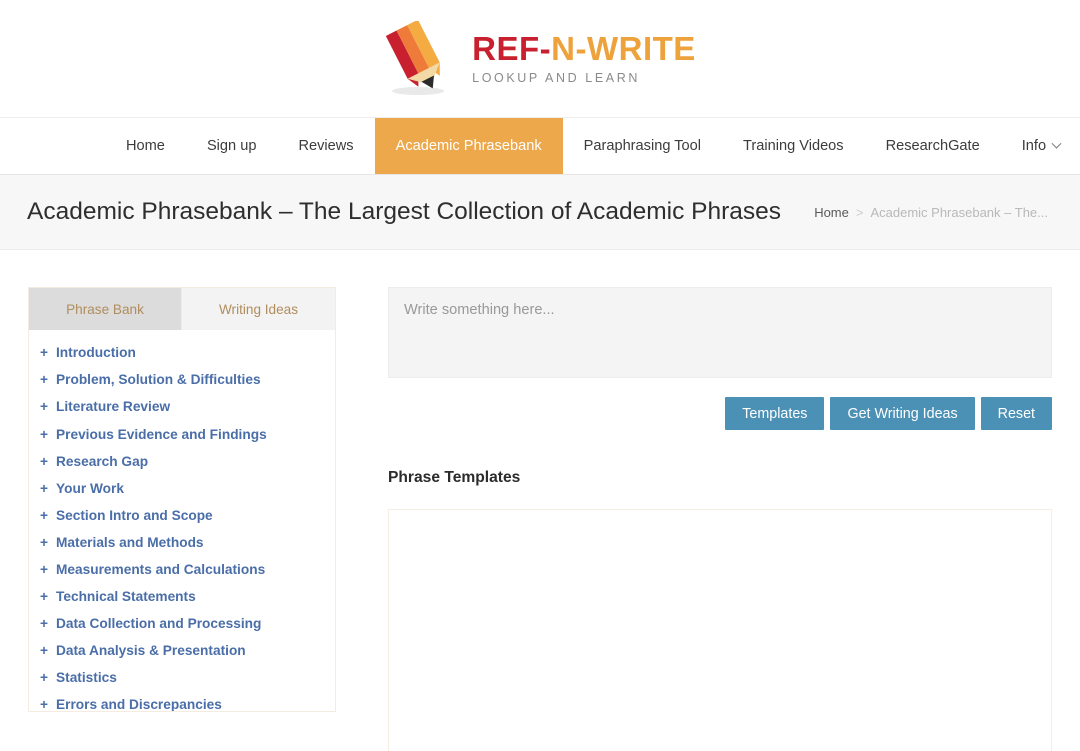  I want to click on nav-item-academic-phrasebank: Academic Phrasebank, so click(468, 146).